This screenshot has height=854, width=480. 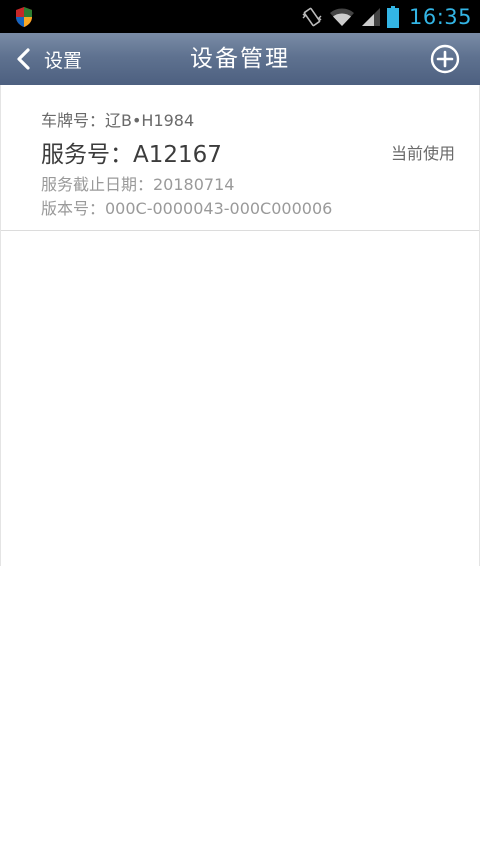 What do you see at coordinates (240, 16) in the screenshot?
I see `status-bar: 16:35` at bounding box center [240, 16].